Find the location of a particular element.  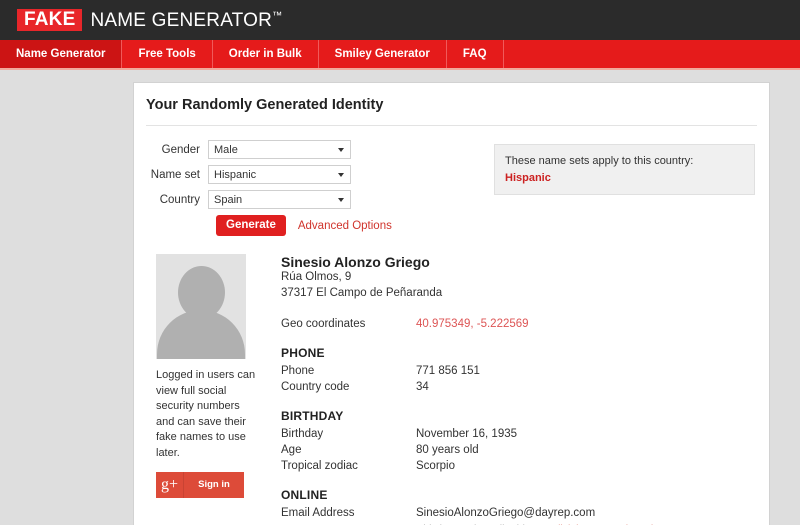

gender-select-value: Male is located at coordinates (226, 149).